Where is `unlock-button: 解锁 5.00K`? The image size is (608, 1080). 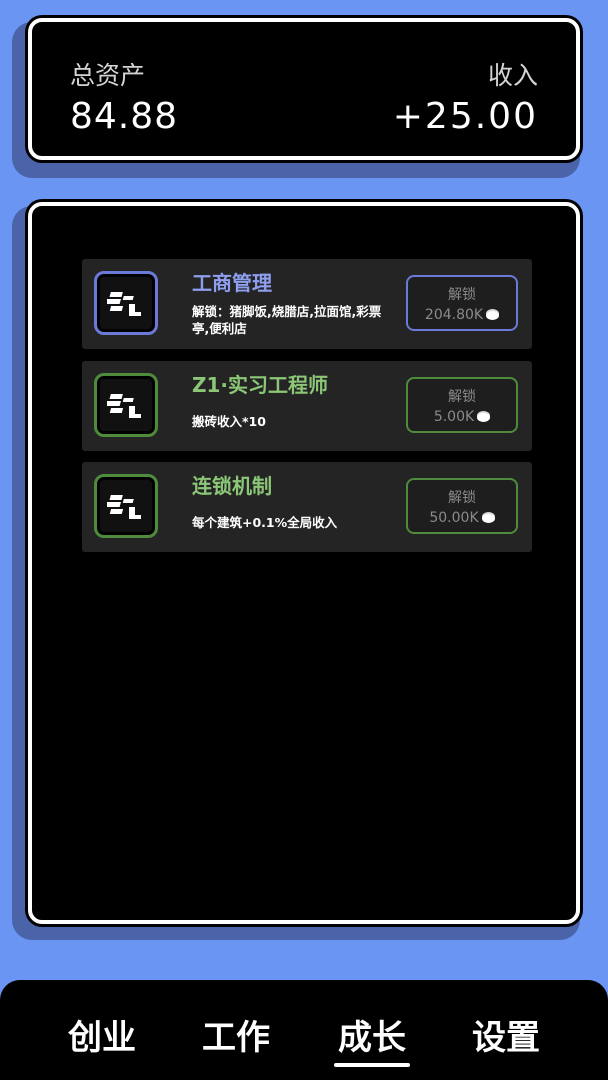 unlock-button: 解锁 5.00K is located at coordinates (462, 405).